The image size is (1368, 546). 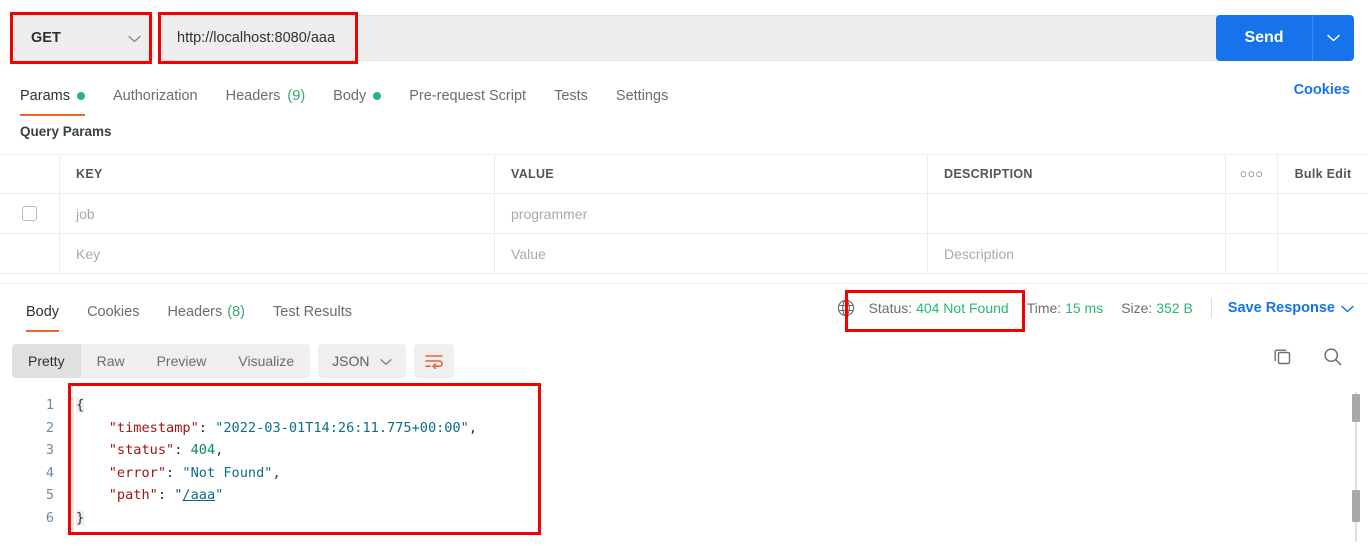 I want to click on row-checkbox, so click(x=29, y=213).